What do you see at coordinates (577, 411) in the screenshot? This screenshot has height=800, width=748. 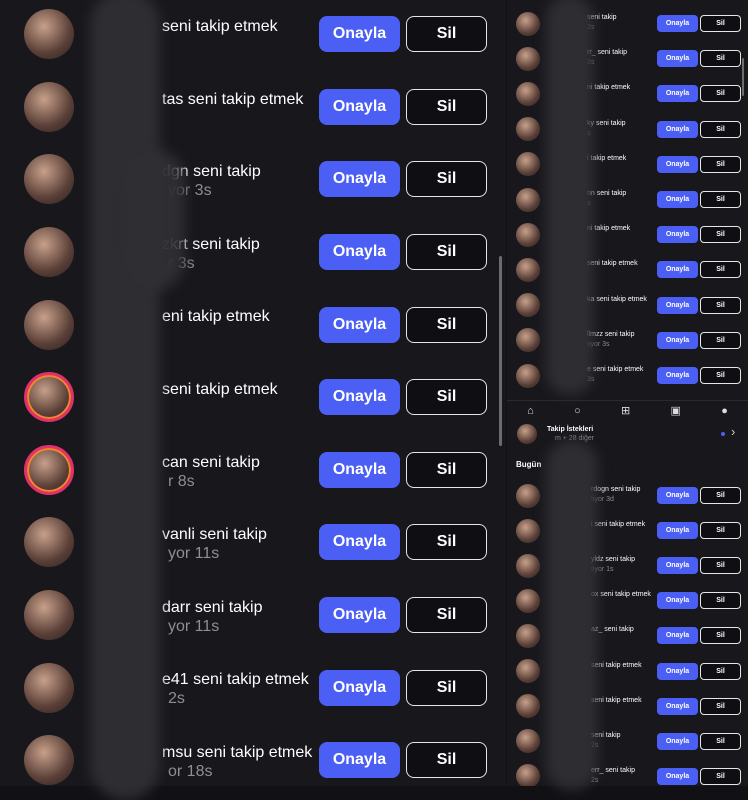 I see `search-icon: ○` at bounding box center [577, 411].